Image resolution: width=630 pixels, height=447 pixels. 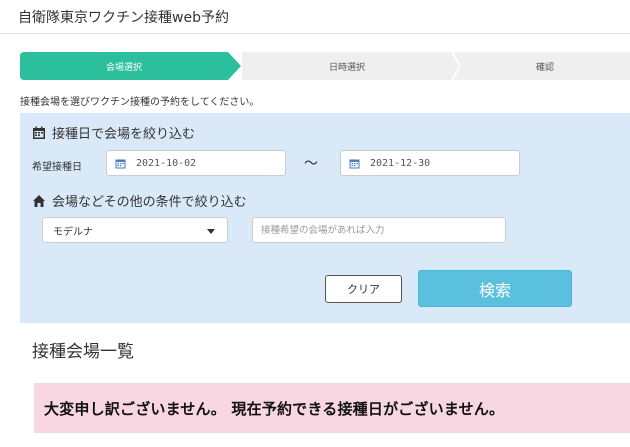 What do you see at coordinates (363, 289) in the screenshot?
I see `clear-button: クリア` at bounding box center [363, 289].